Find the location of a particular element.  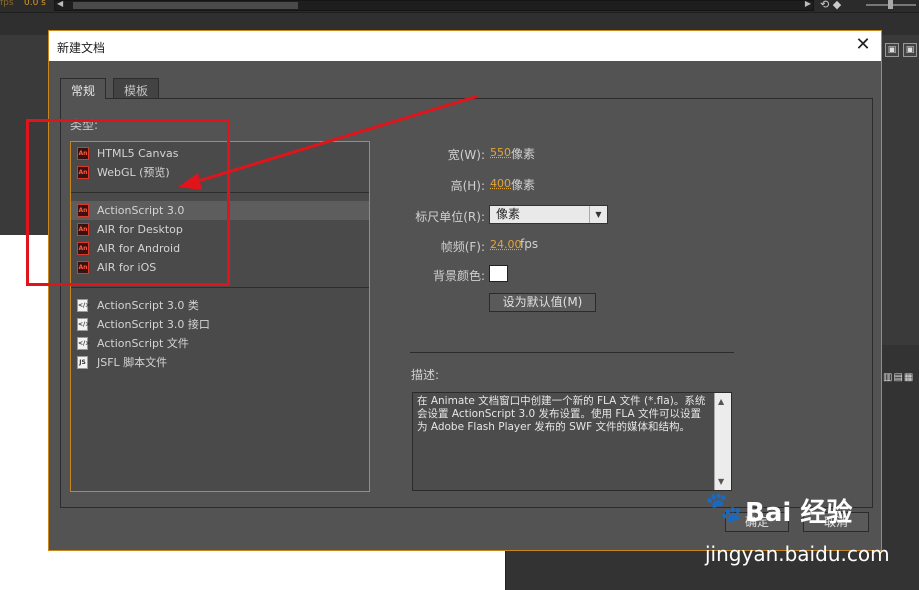

watermark-url: jingyan.baidu.com is located at coordinates (797, 554).